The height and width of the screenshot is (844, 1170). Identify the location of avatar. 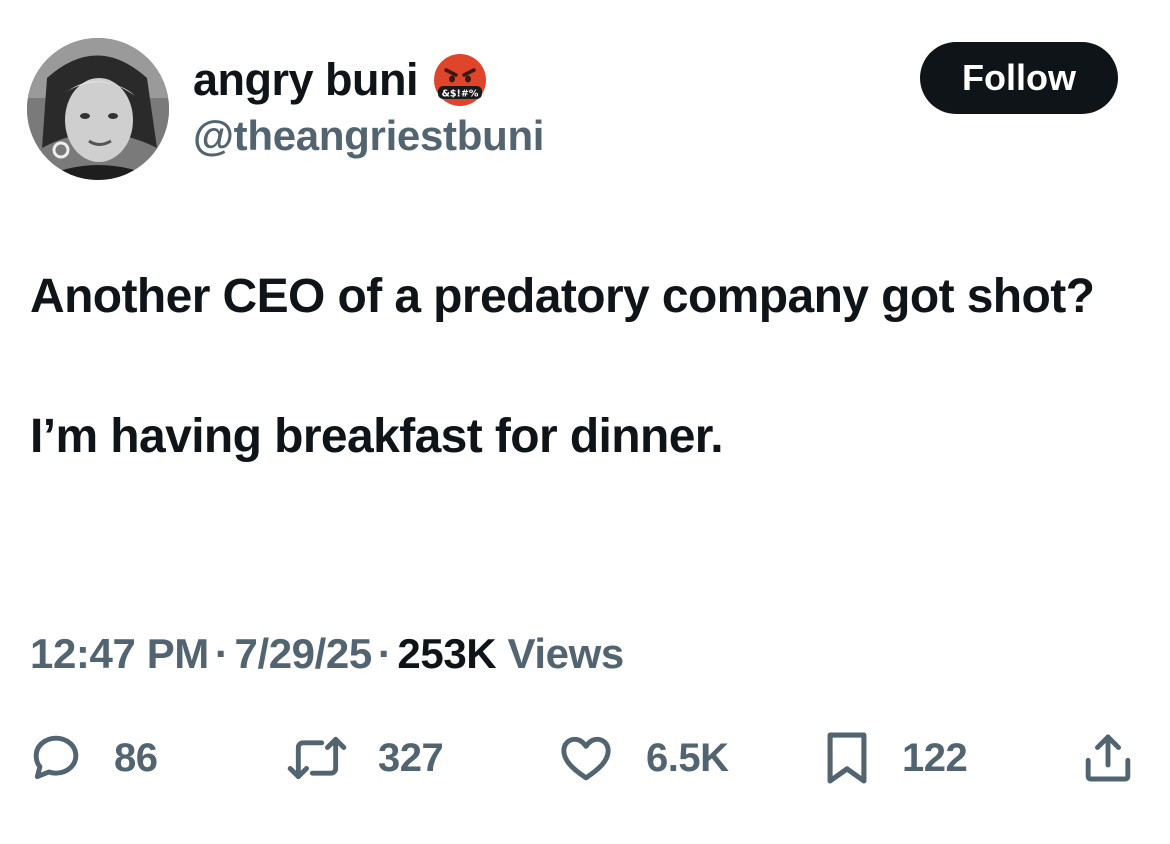
(98, 109).